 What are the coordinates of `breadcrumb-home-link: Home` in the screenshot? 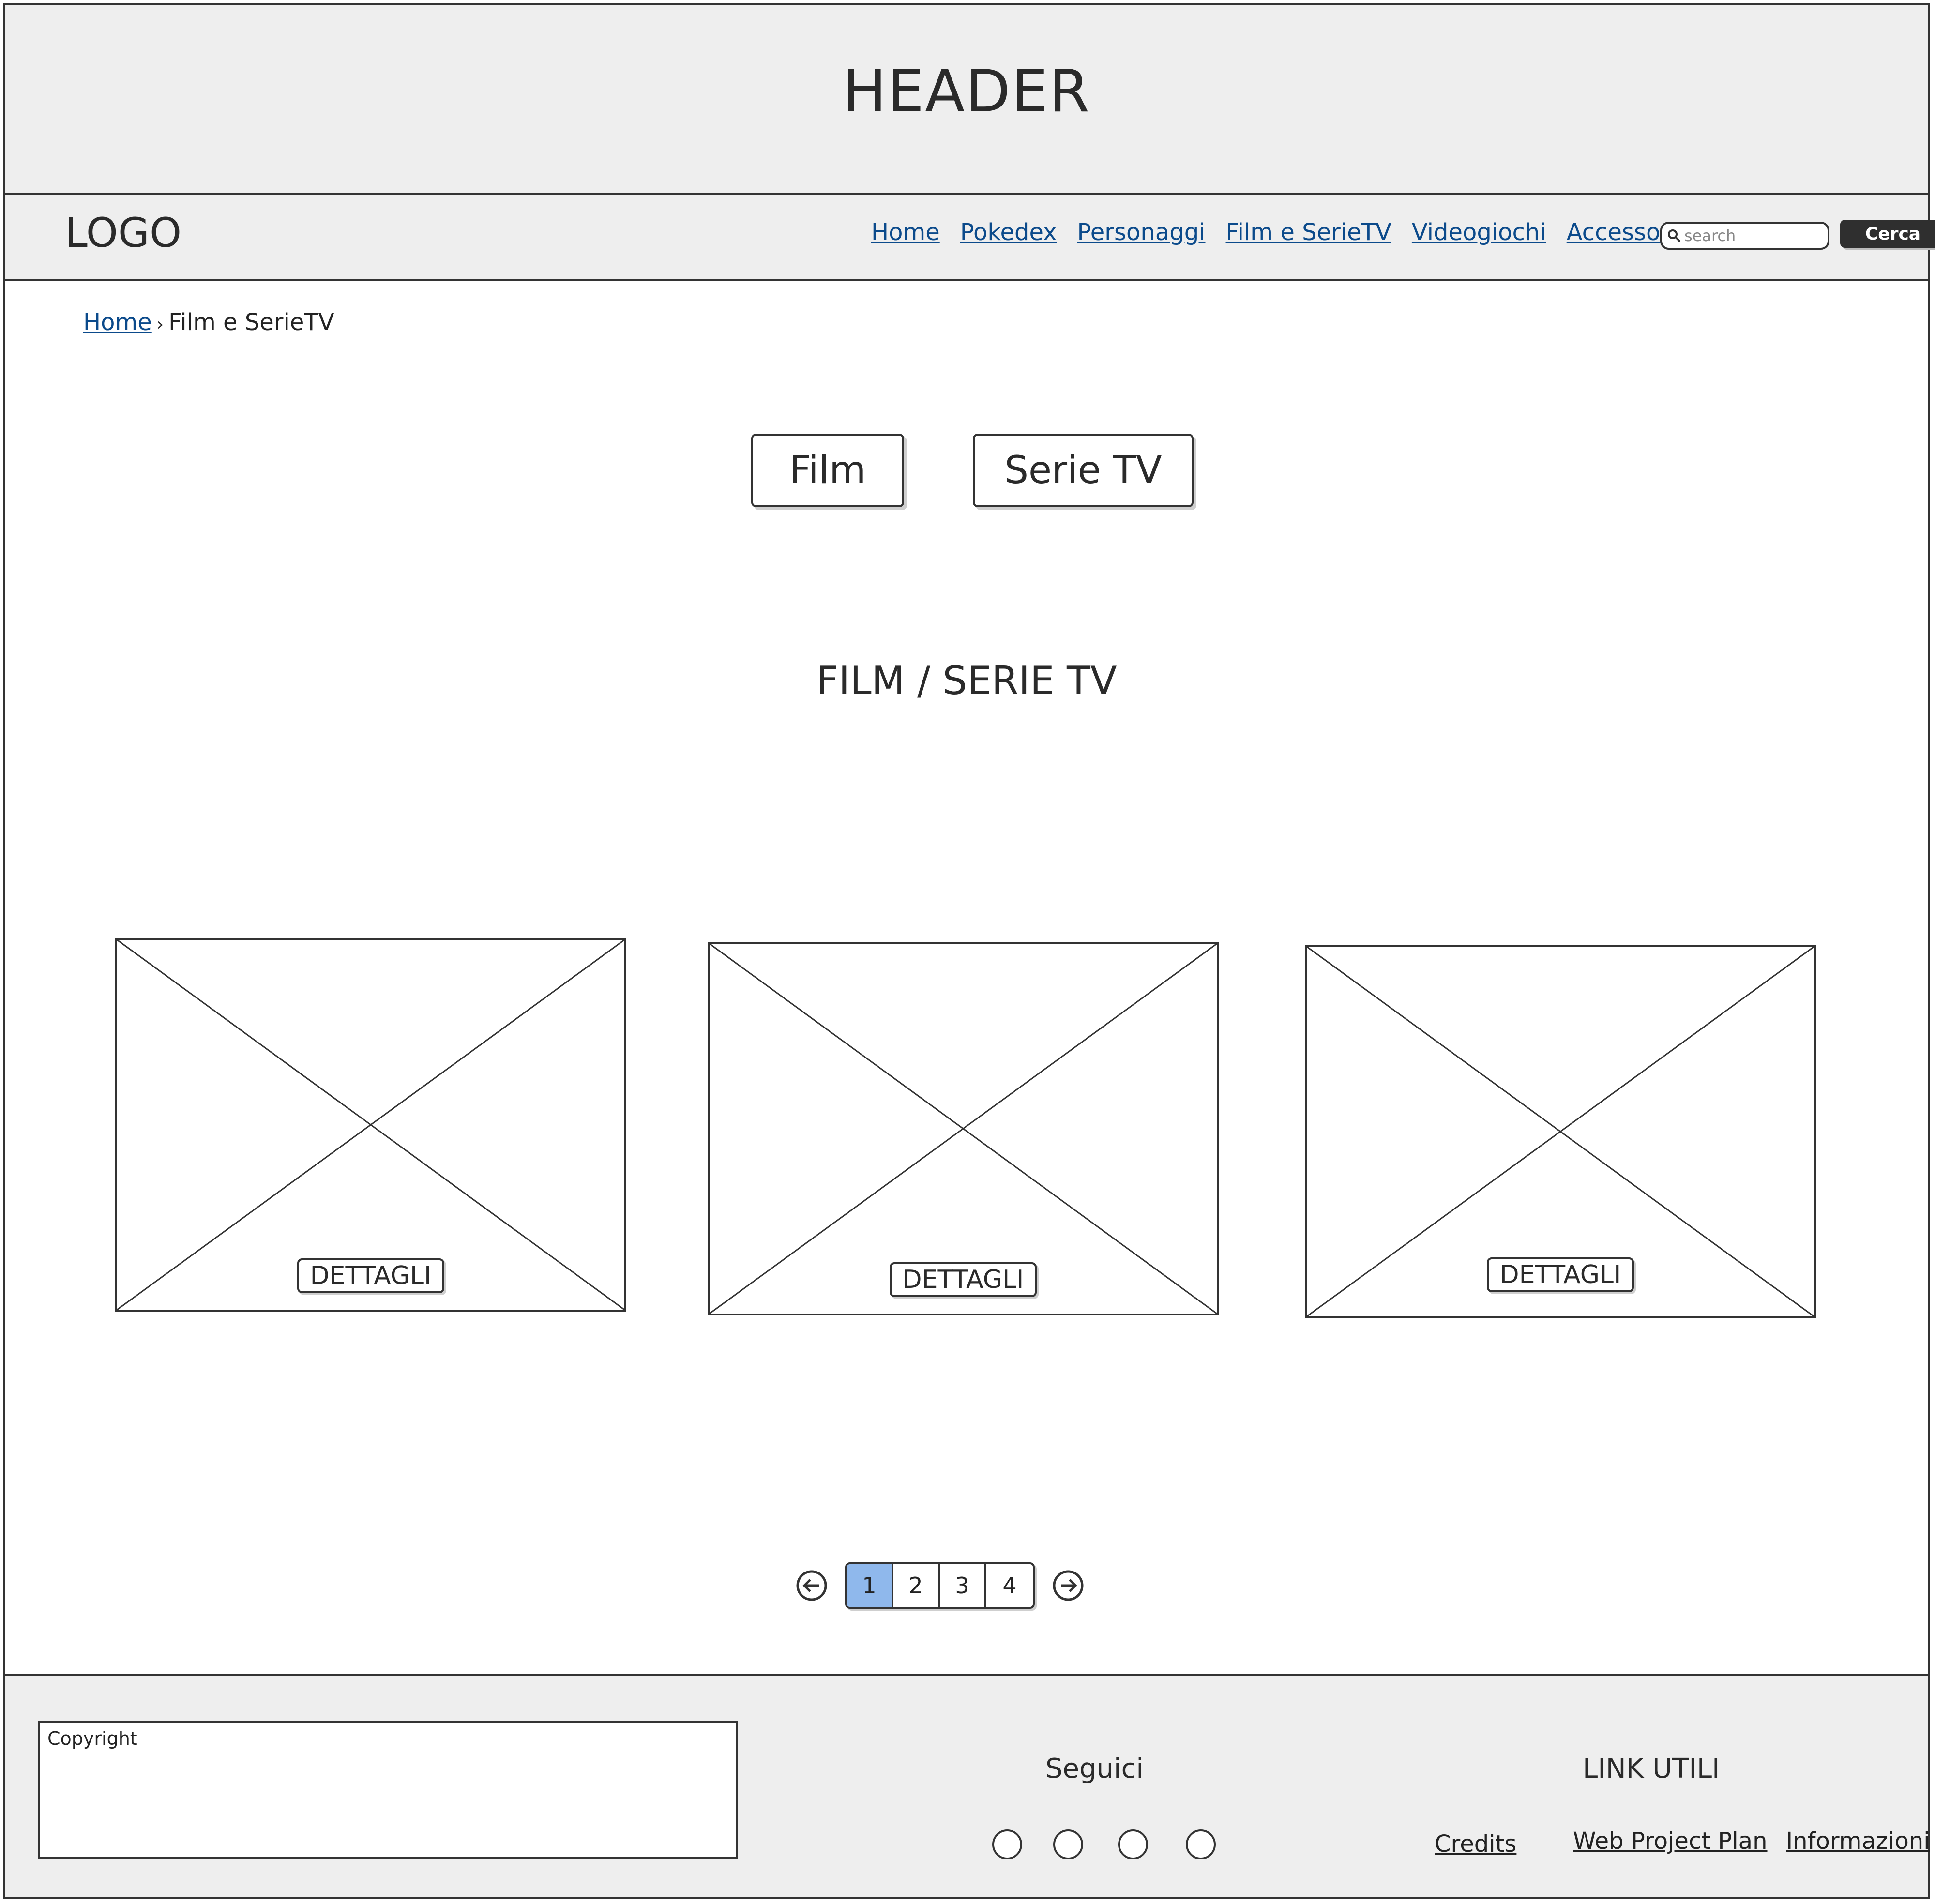 It's located at (118, 323).